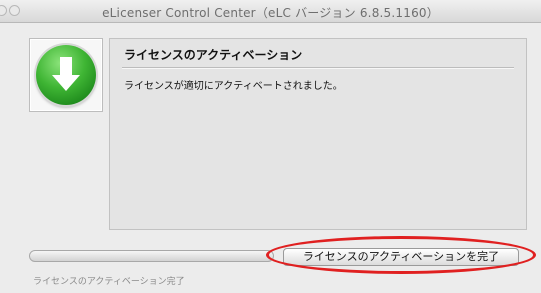  I want to click on progress-bar, so click(151, 256).